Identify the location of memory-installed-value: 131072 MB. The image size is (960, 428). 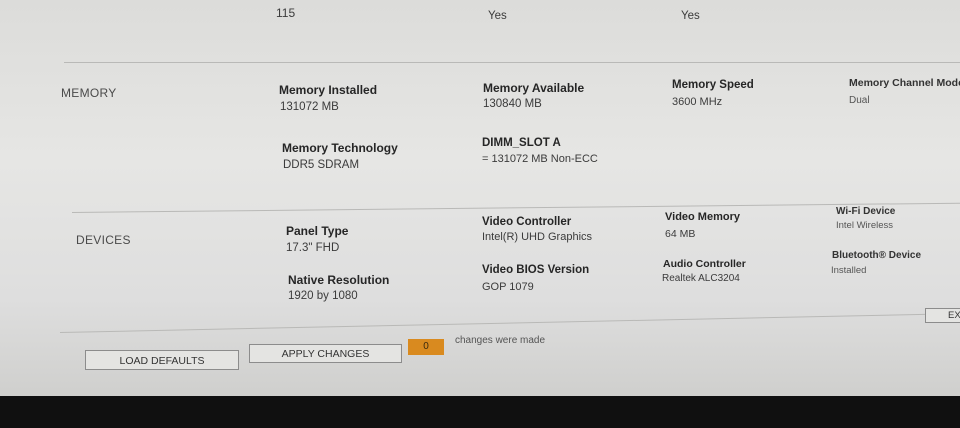
(309, 107).